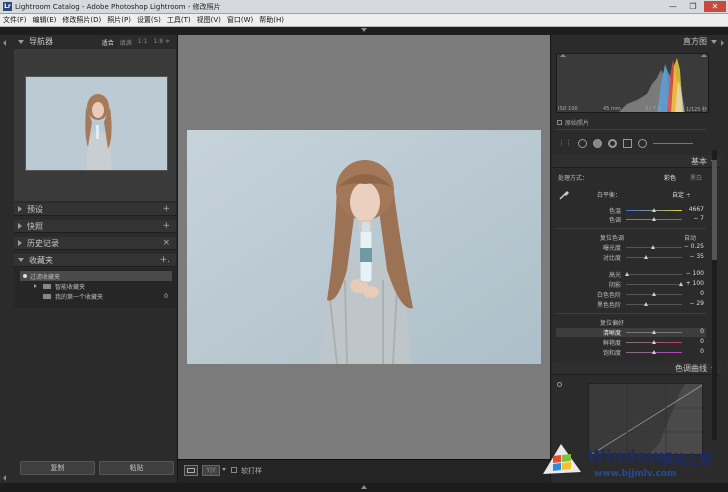 The image size is (728, 492). I want to click on highlights-value: − 100, so click(695, 273).